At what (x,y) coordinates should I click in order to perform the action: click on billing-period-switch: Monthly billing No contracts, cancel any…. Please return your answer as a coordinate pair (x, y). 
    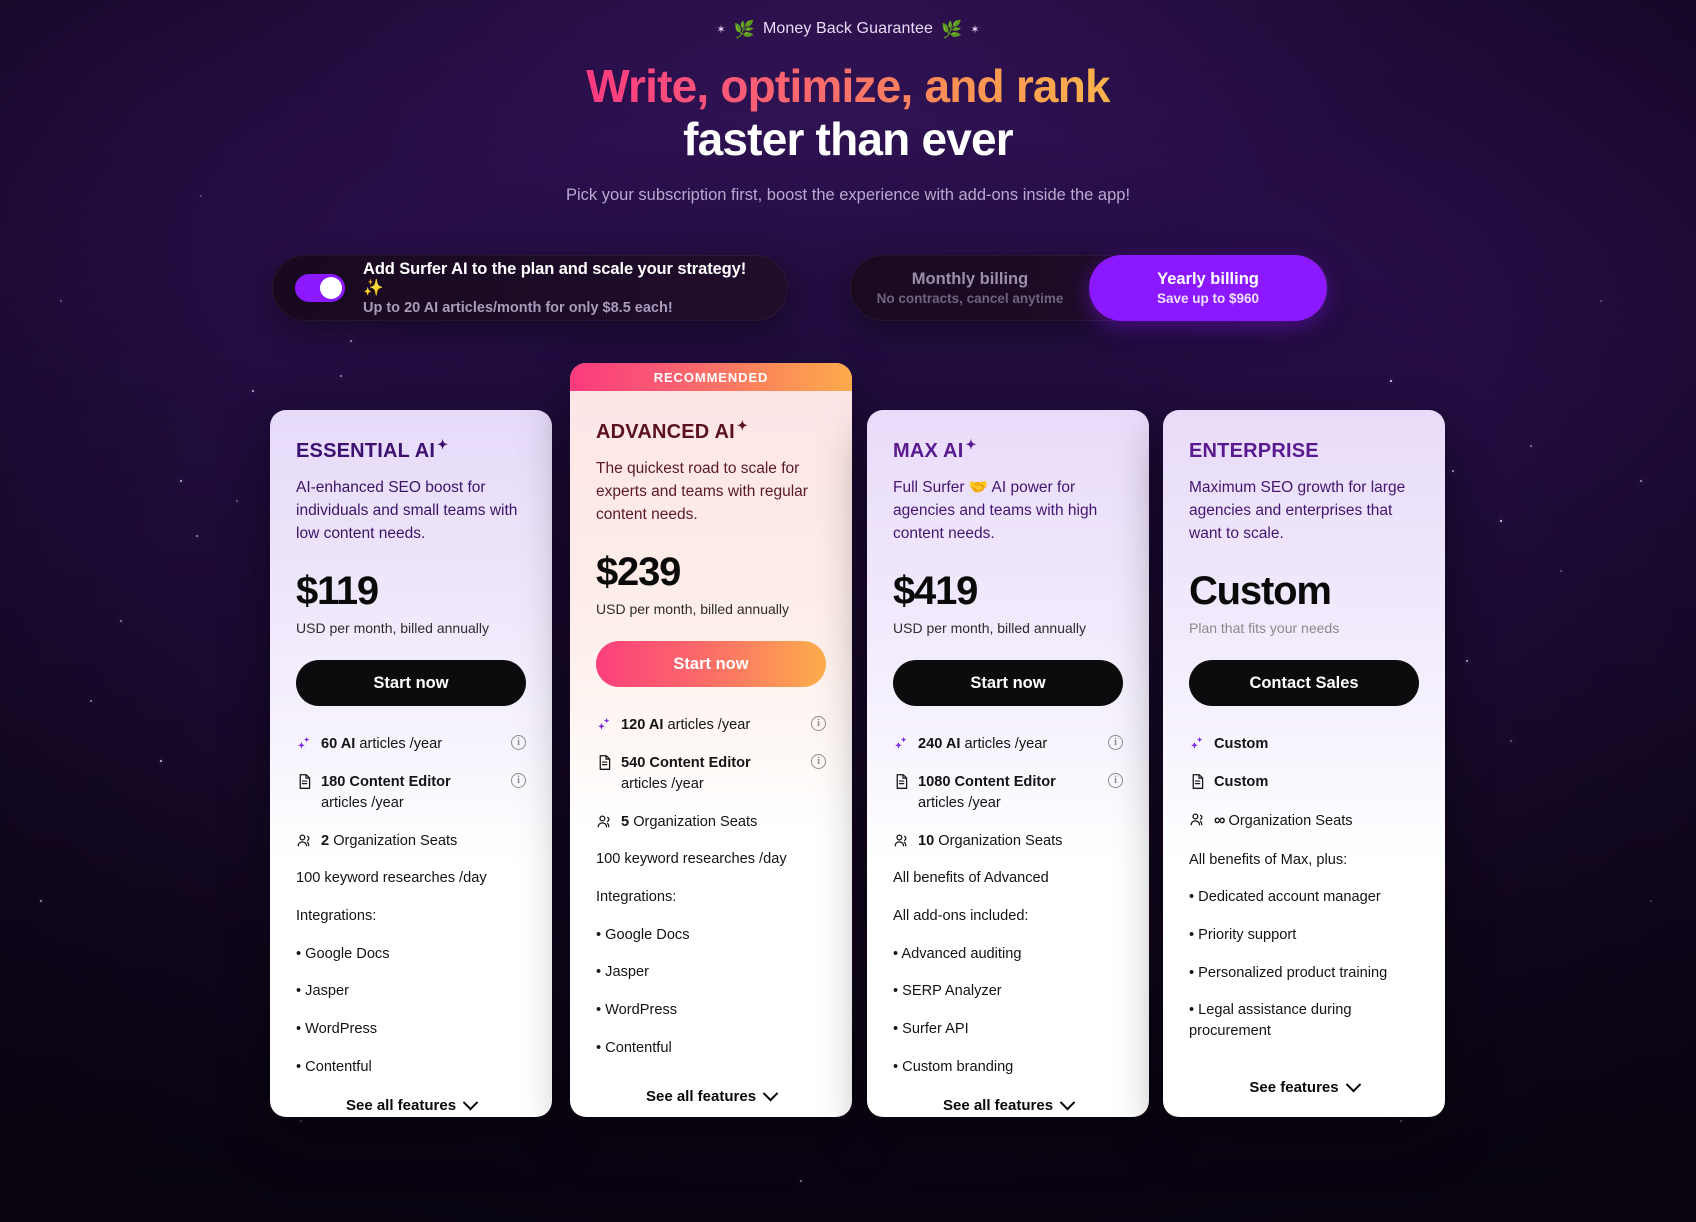
    Looking at the image, I should click on (1089, 287).